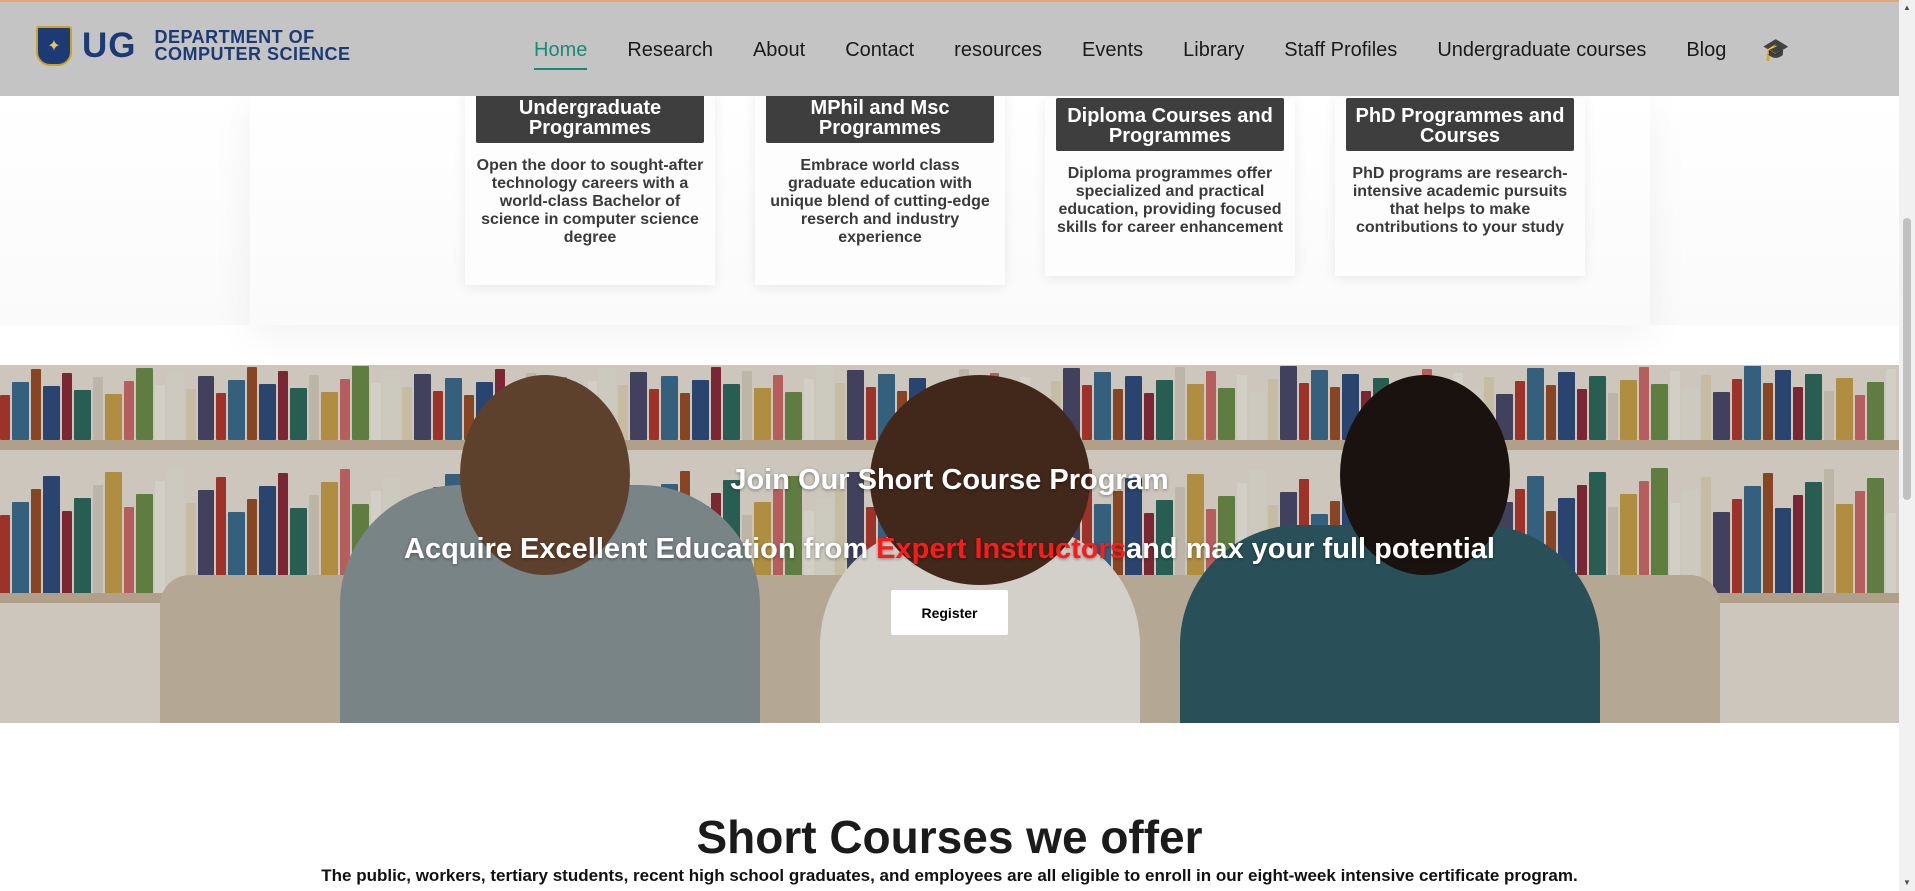  I want to click on nav-about: About, so click(779, 50).